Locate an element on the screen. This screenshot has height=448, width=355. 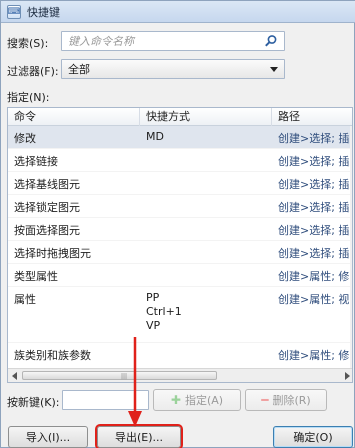
search-label: 搜索(S): is located at coordinates (28, 43).